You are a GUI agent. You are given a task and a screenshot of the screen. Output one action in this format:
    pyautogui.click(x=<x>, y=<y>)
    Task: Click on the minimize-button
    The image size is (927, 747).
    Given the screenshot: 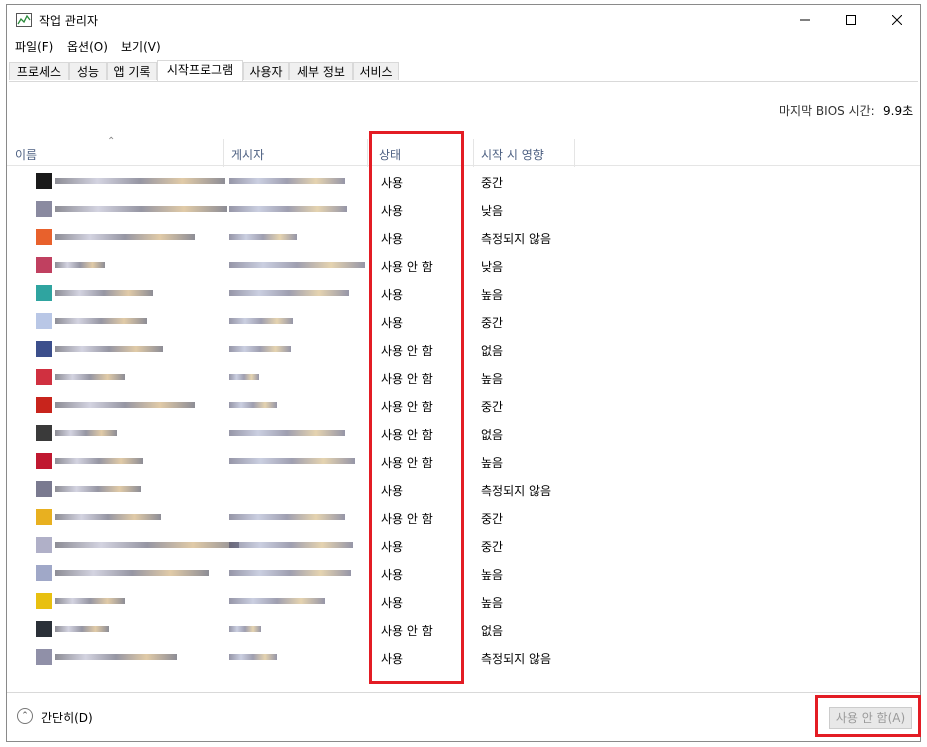 What is the action you would take?
    pyautogui.click(x=805, y=20)
    